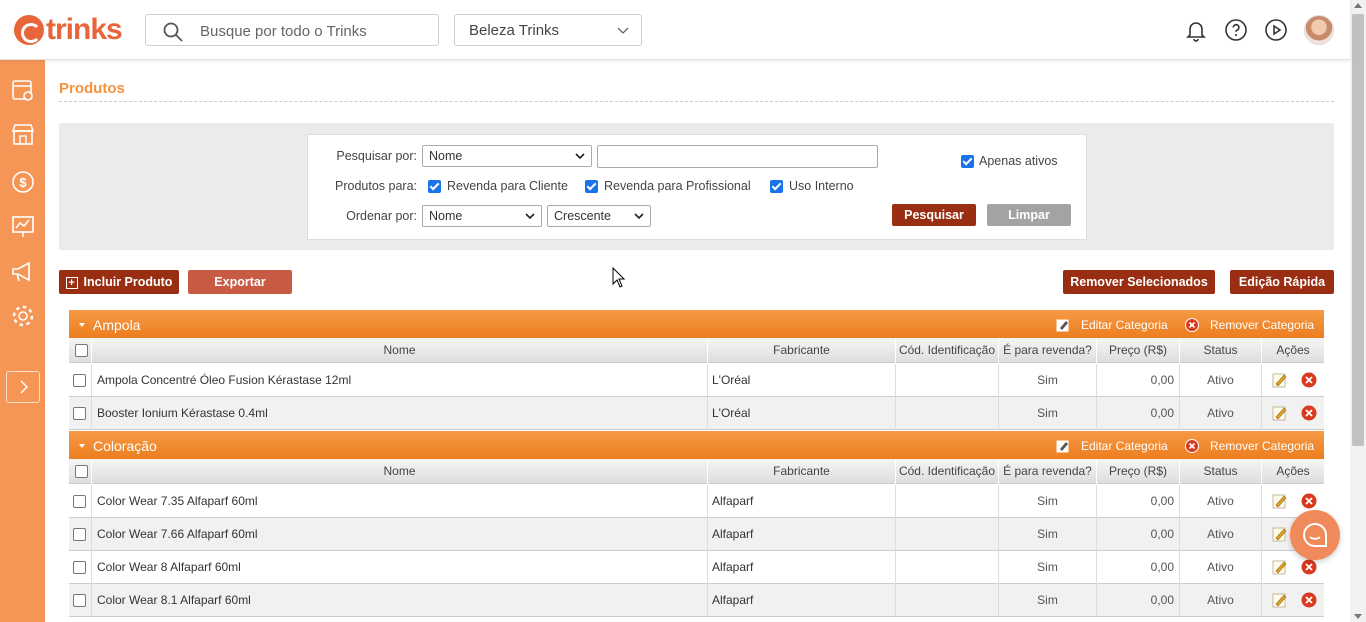 Image resolution: width=1366 pixels, height=622 pixels. Describe the element at coordinates (1220, 413) in the screenshot. I see `cell-status: Ativo` at that location.